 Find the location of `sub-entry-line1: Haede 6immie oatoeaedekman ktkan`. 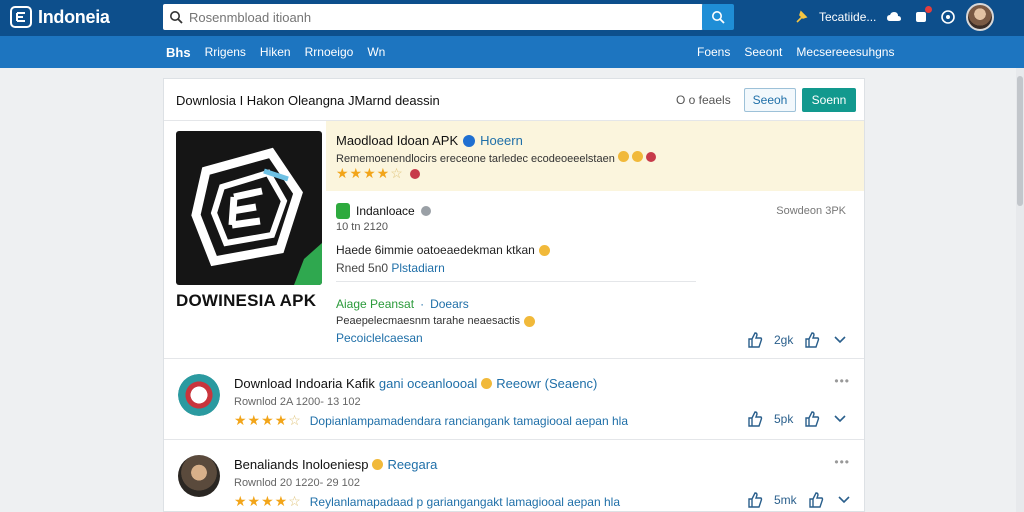

sub-entry-line1: Haede 6immie oatoeaedekman ktkan is located at coordinates (443, 250).